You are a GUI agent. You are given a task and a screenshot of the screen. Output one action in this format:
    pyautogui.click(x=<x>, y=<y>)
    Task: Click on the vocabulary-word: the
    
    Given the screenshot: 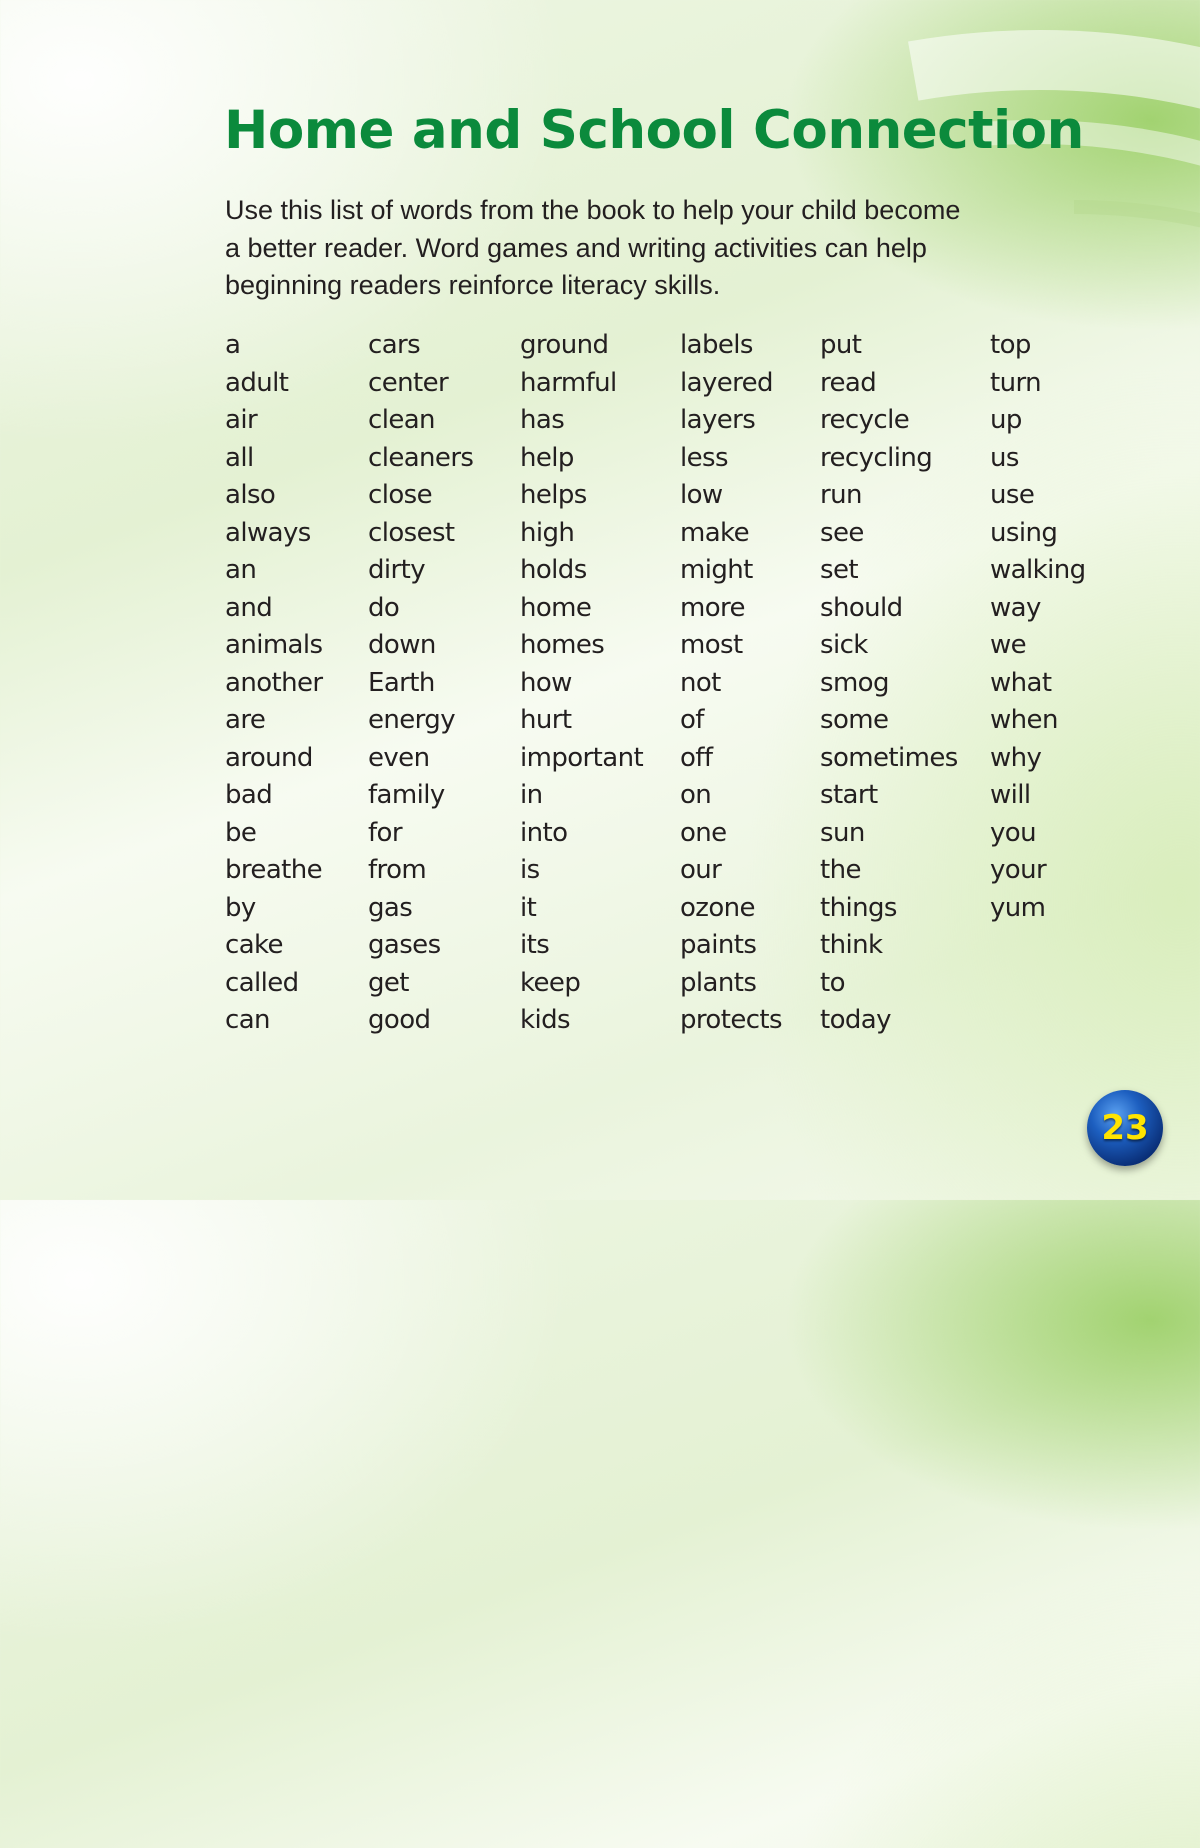 What is the action you would take?
    pyautogui.click(x=840, y=870)
    